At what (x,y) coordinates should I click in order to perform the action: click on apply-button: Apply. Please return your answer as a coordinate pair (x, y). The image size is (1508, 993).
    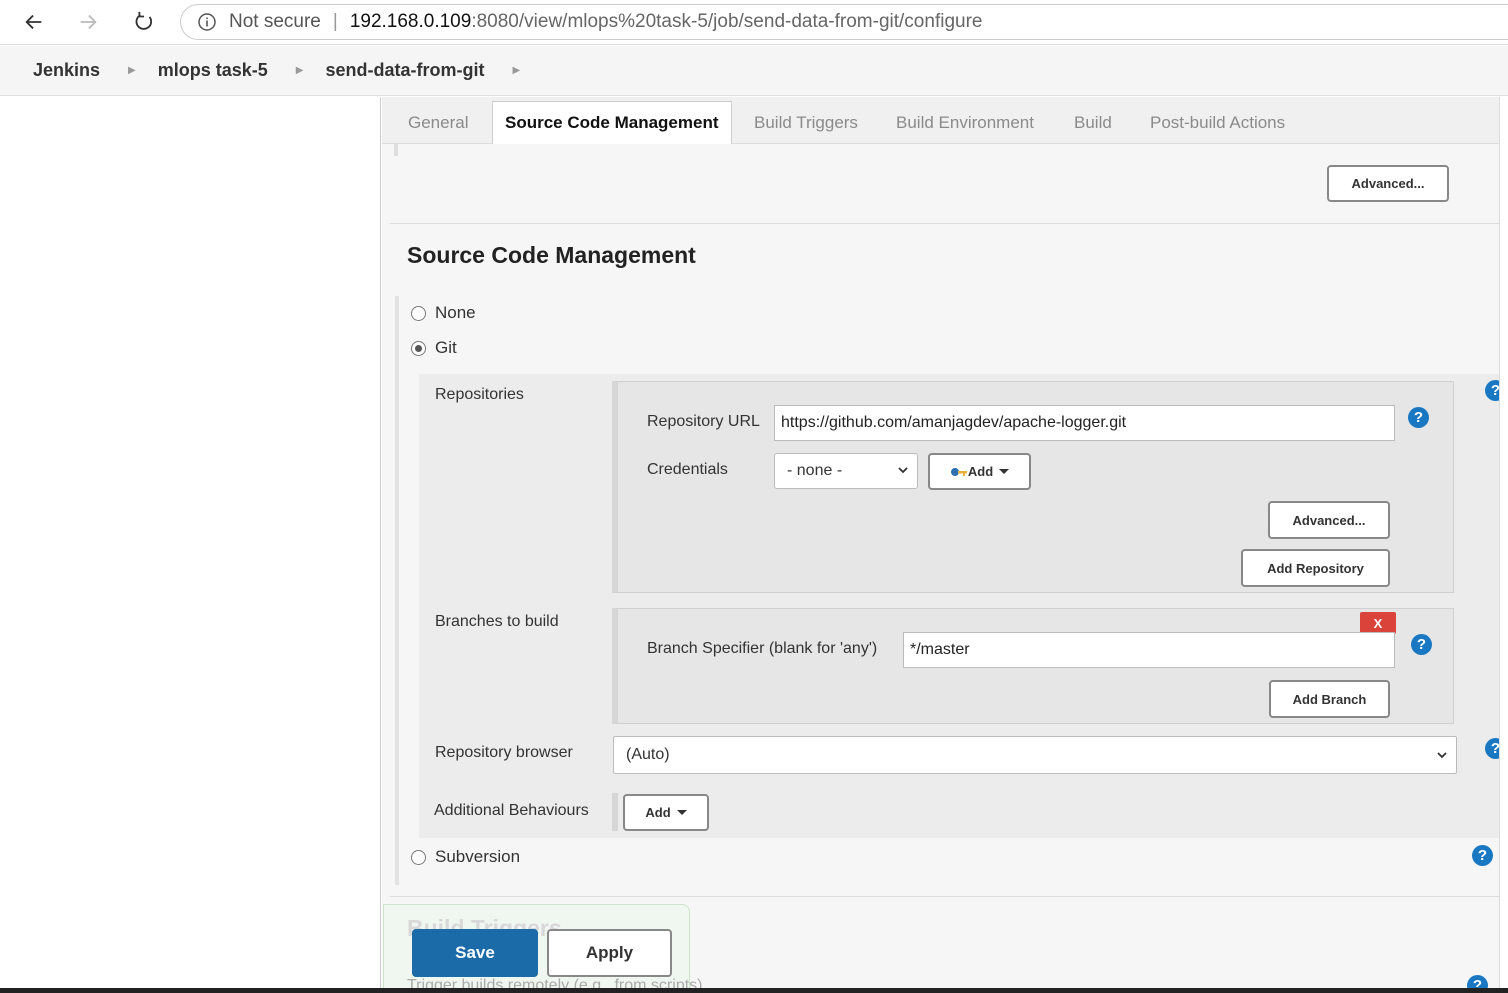
    Looking at the image, I should click on (609, 953).